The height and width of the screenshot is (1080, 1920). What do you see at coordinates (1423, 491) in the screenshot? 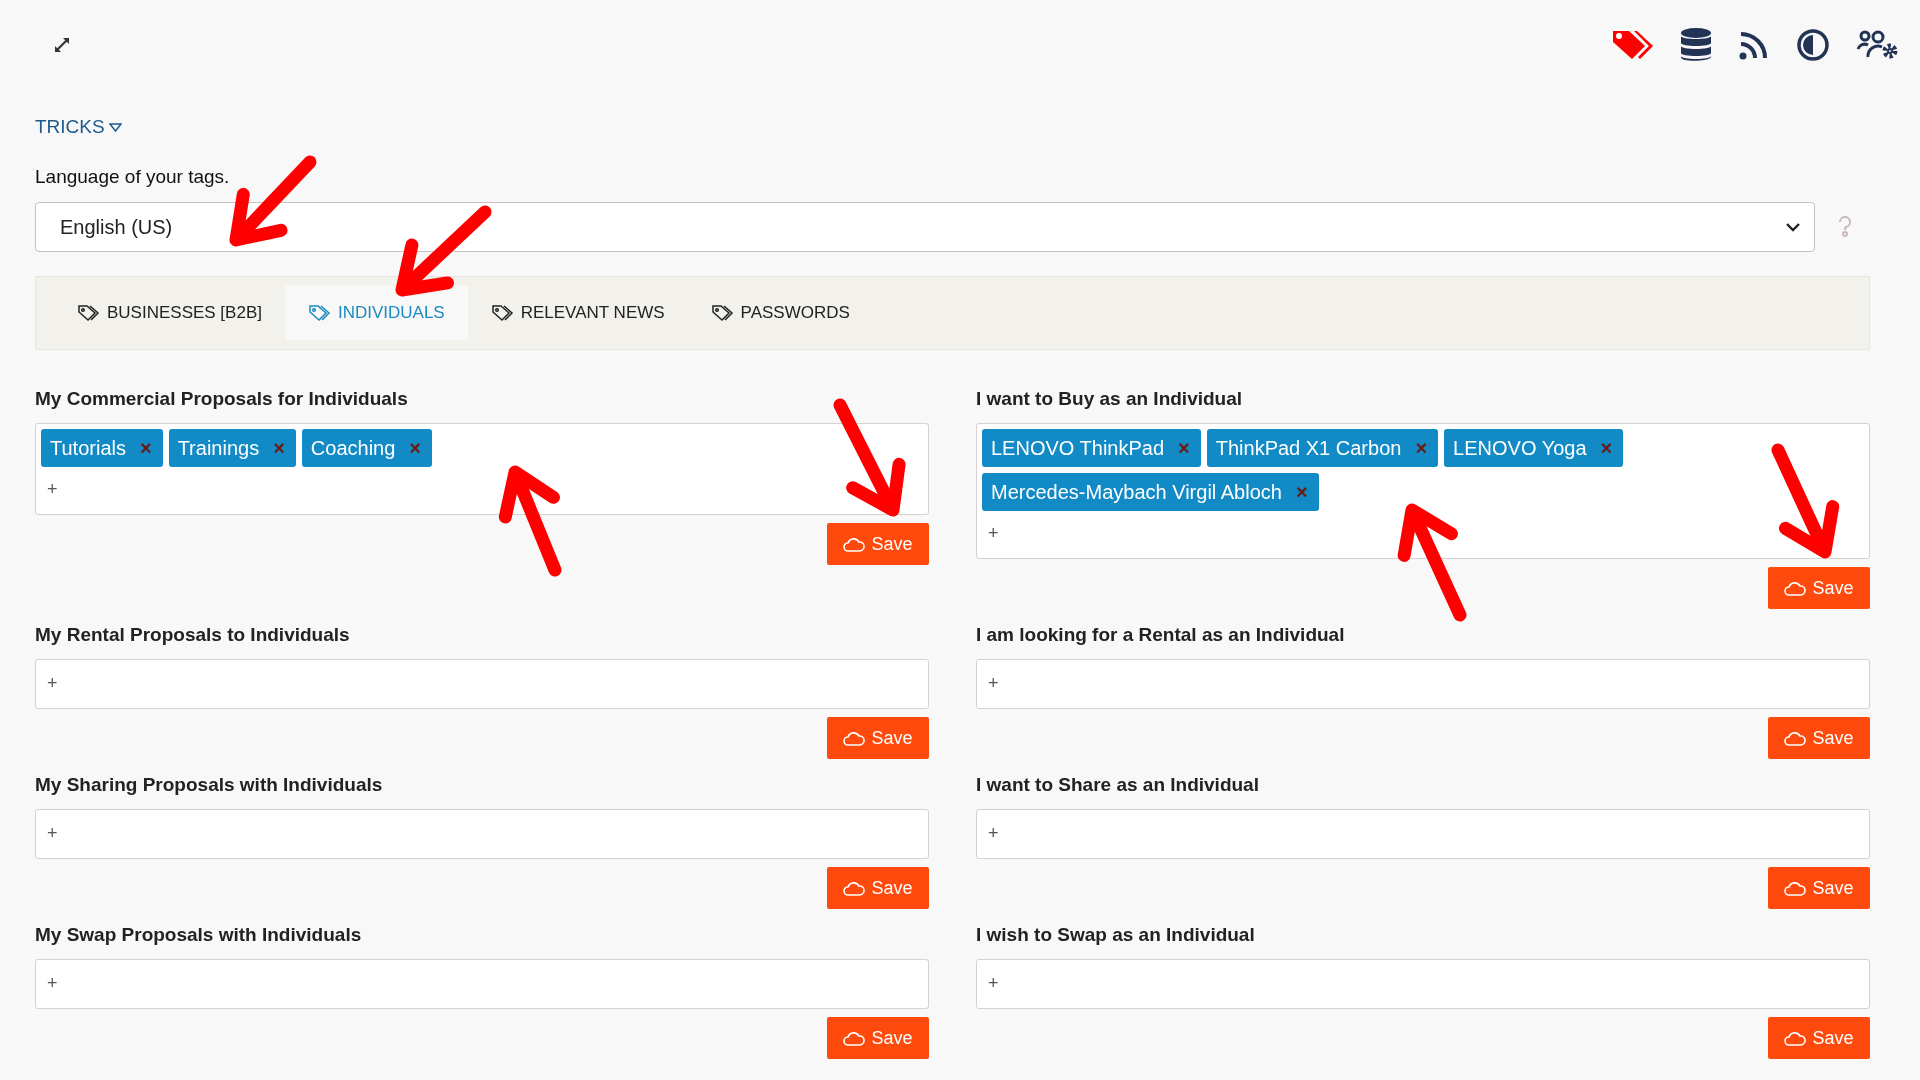
I see `tag-field: LENOVO ThinkPad × ThinkPad X1 Carbon × LENOVO Yoga × Mercedes-Maybach Virgil Abloch × +` at bounding box center [1423, 491].